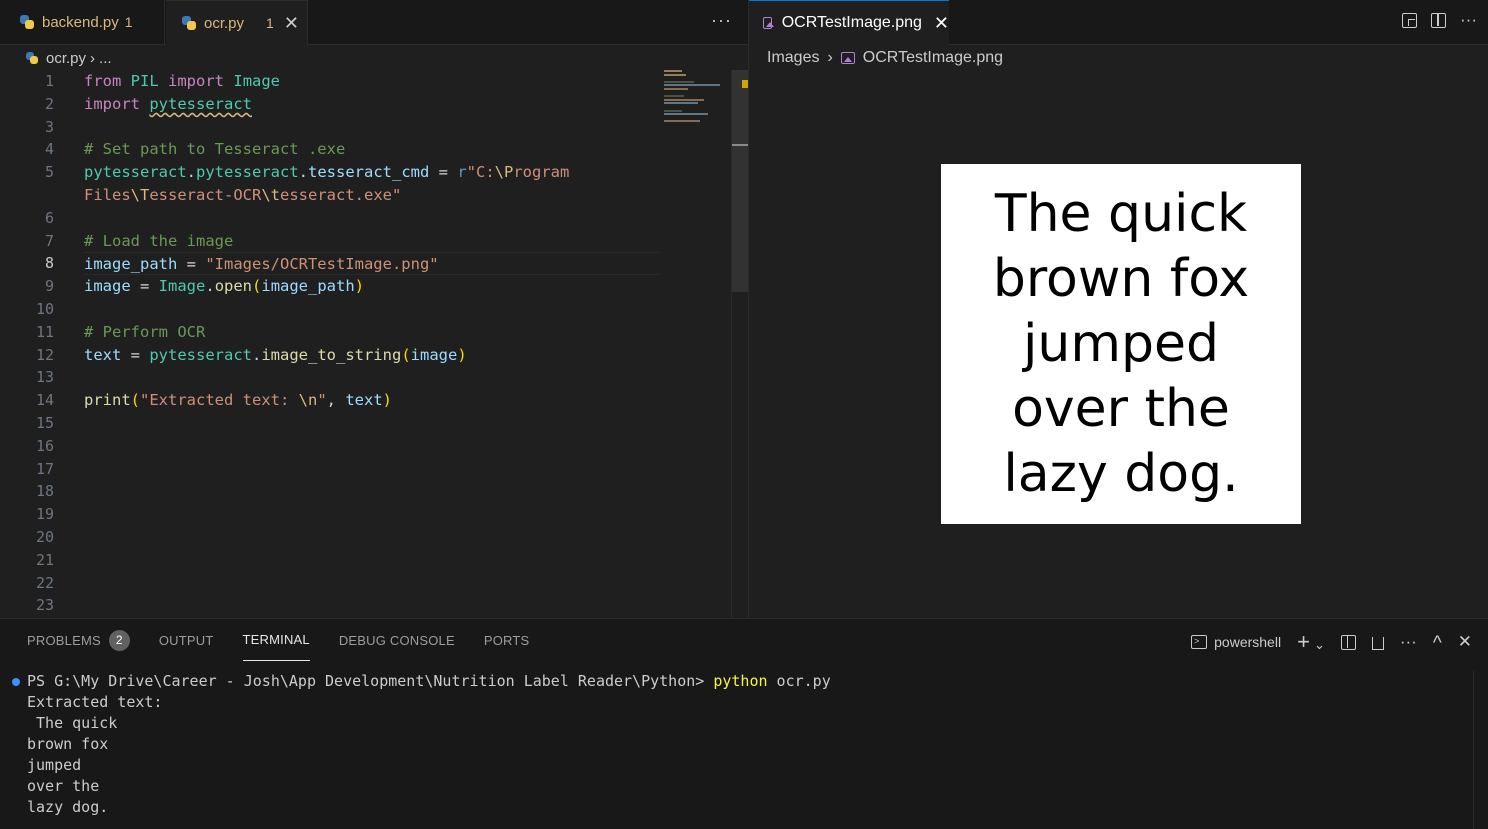 The image size is (1488, 829). What do you see at coordinates (1437, 644) in the screenshot?
I see `maximize-panel-icon: ^` at bounding box center [1437, 644].